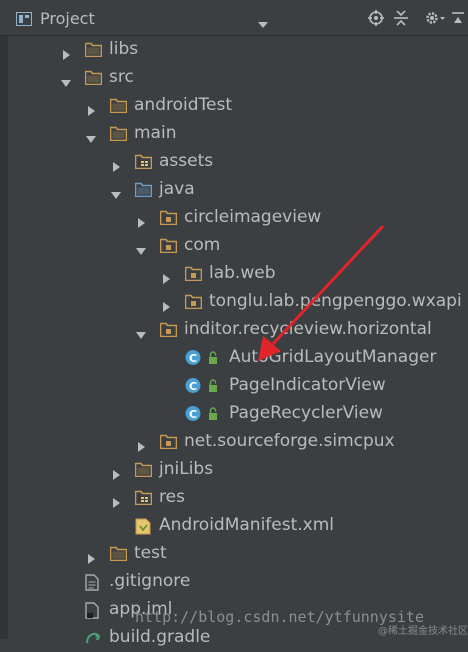  What do you see at coordinates (150, 581) in the screenshot?
I see `tree-node-label: .gitignore` at bounding box center [150, 581].